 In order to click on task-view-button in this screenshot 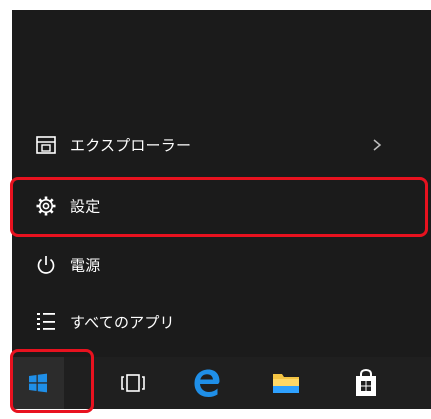, I will do `click(133, 383)`.